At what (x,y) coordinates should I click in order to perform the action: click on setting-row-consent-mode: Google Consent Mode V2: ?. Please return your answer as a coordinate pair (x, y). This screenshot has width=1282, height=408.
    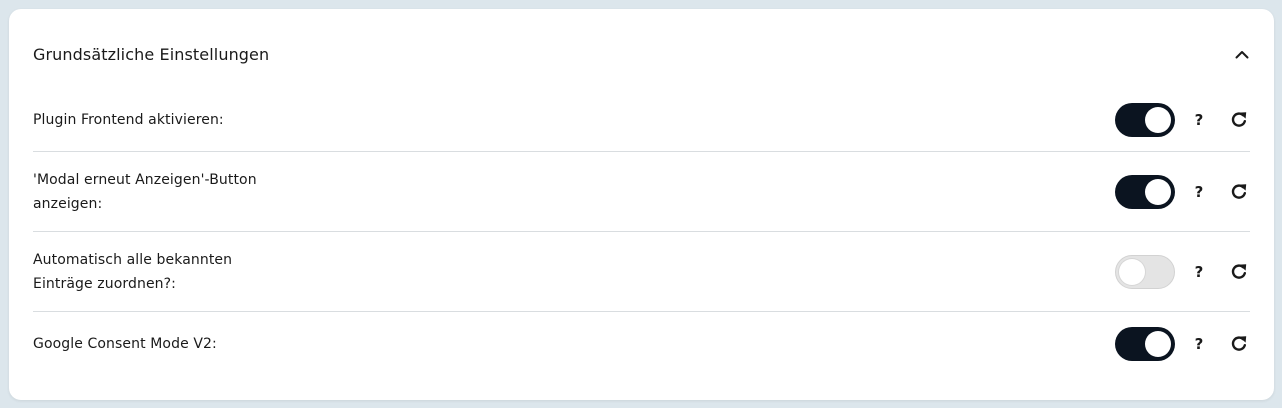
    Looking at the image, I should click on (641, 344).